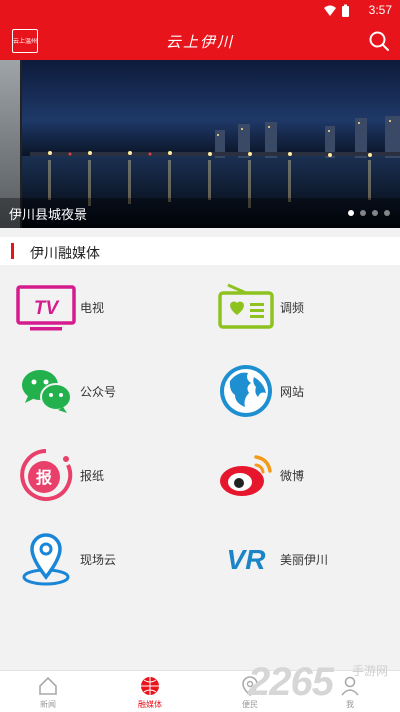 This screenshot has height=712, width=400. I want to click on vr-icon: VR, so click(247, 559).